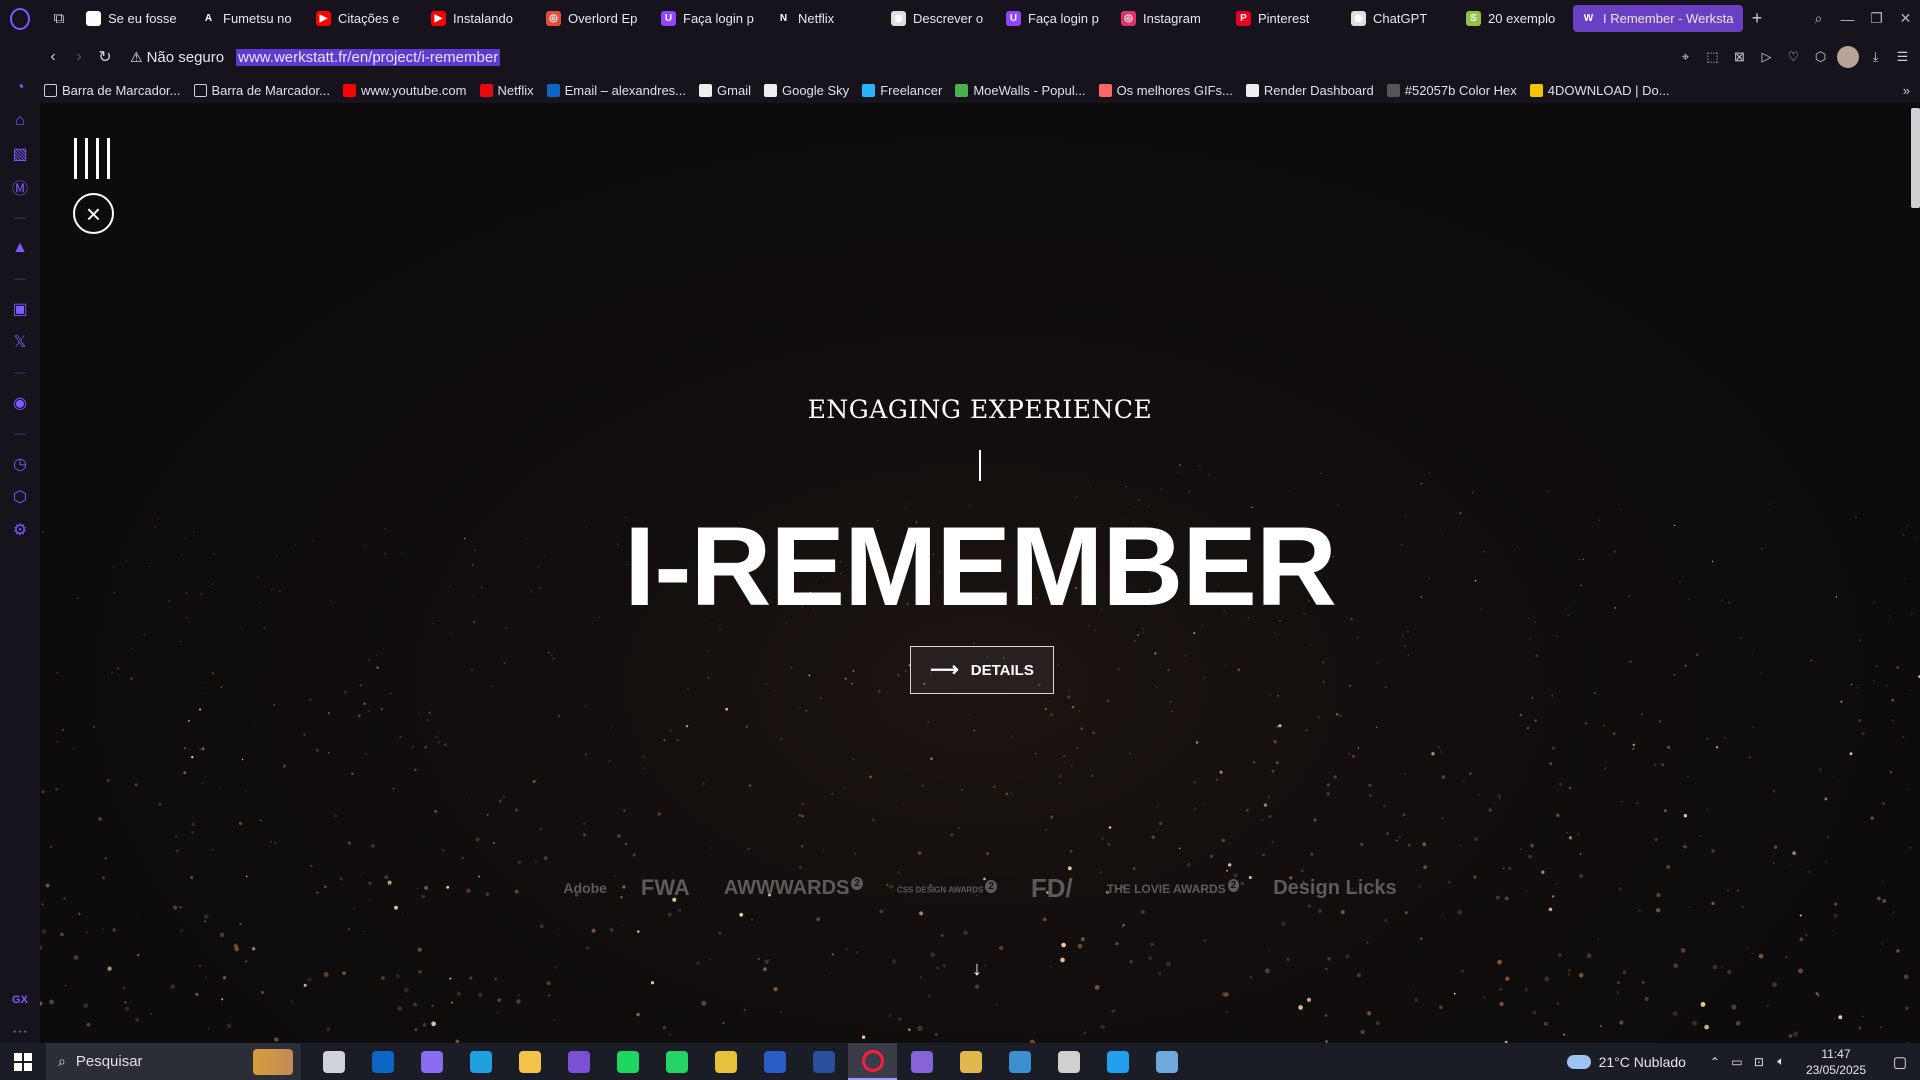 This screenshot has height=1080, width=1920. What do you see at coordinates (825, 18) in the screenshot?
I see `tab: N Netflix` at bounding box center [825, 18].